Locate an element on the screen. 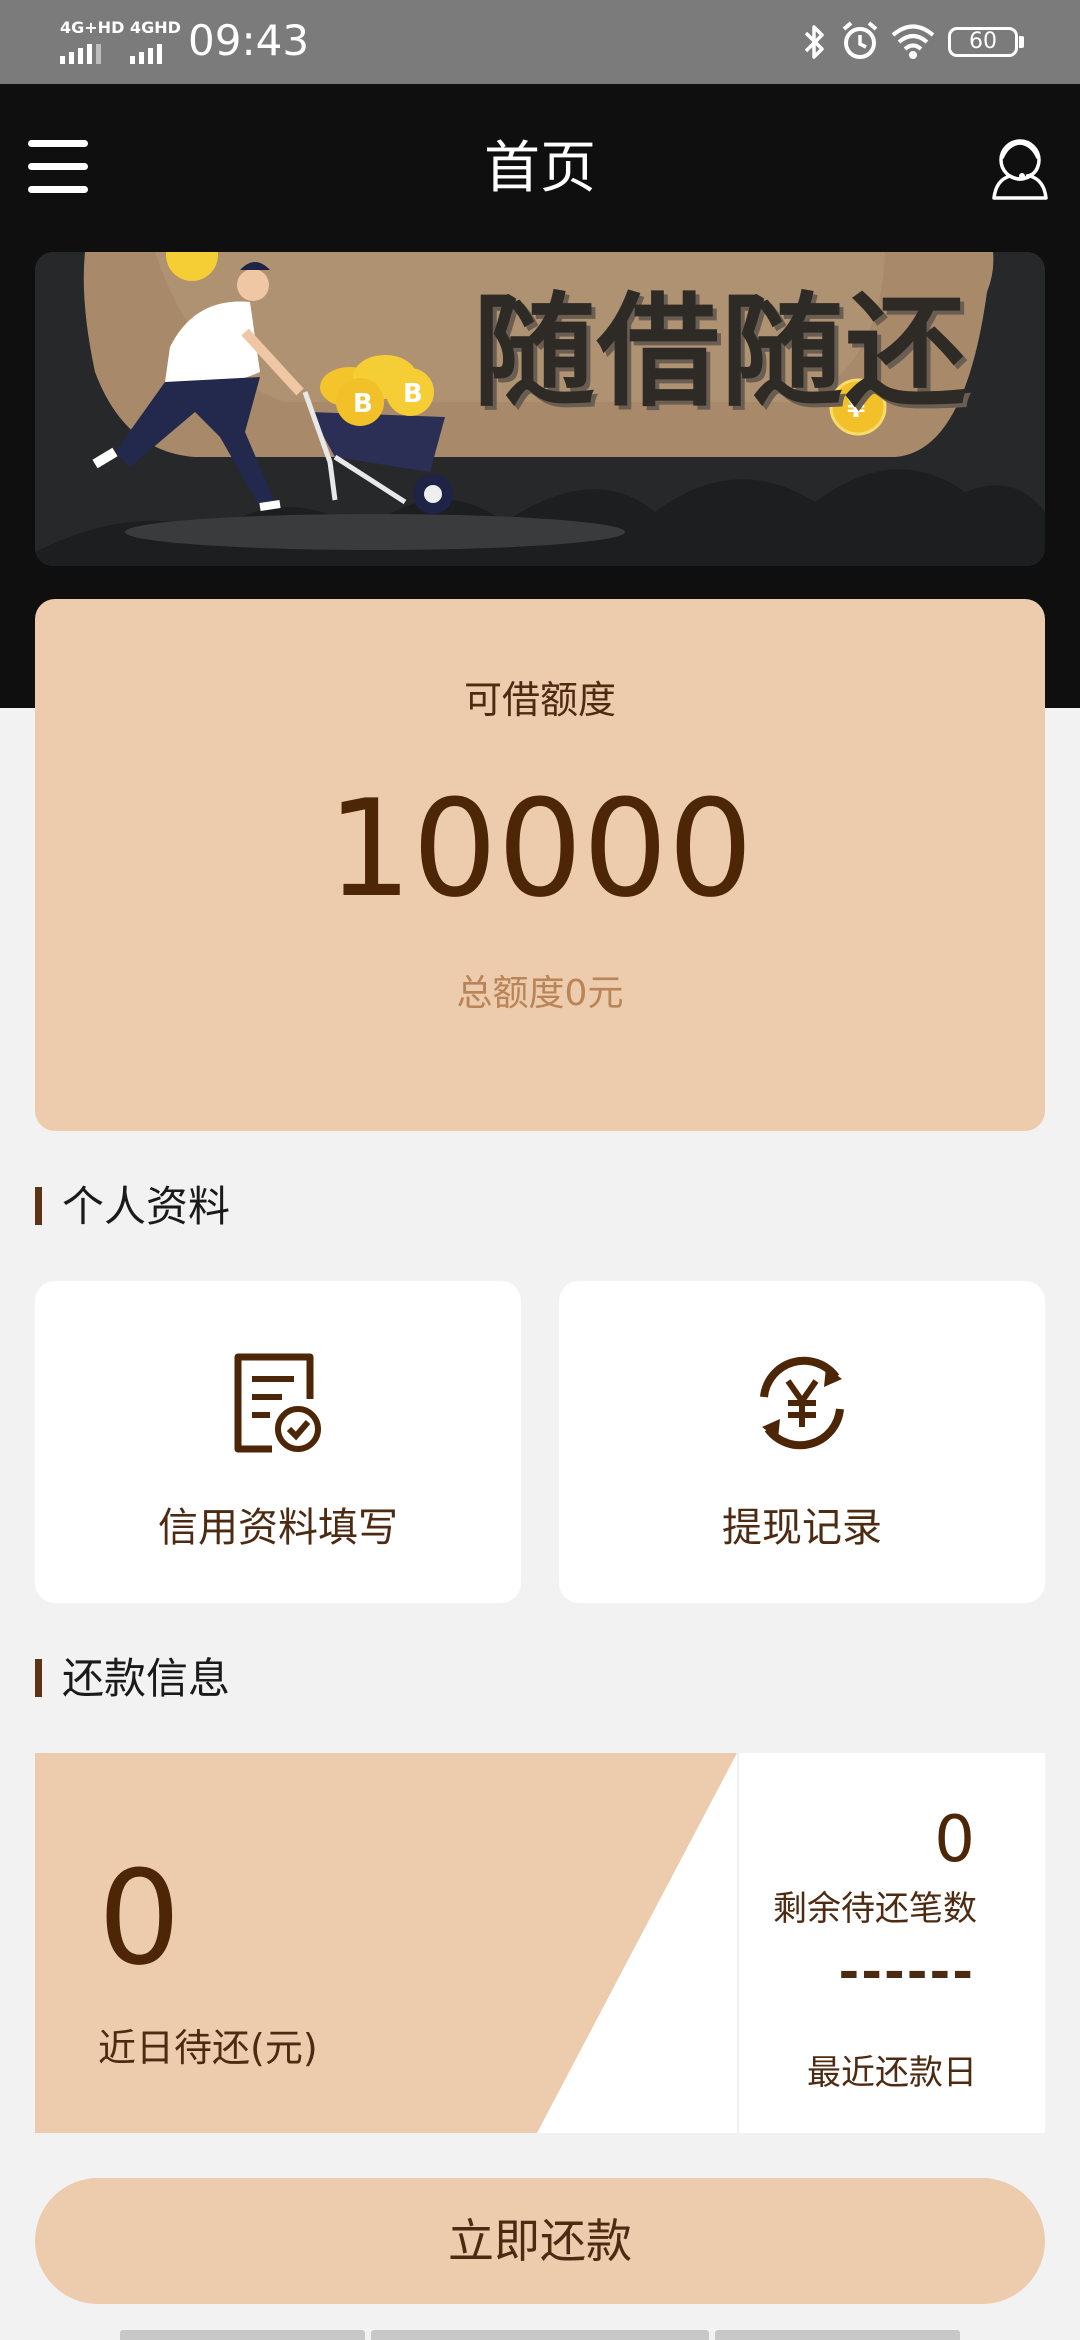 The width and height of the screenshot is (1080, 2340). banner-headline: 随借随还 is located at coordinates (721, 352).